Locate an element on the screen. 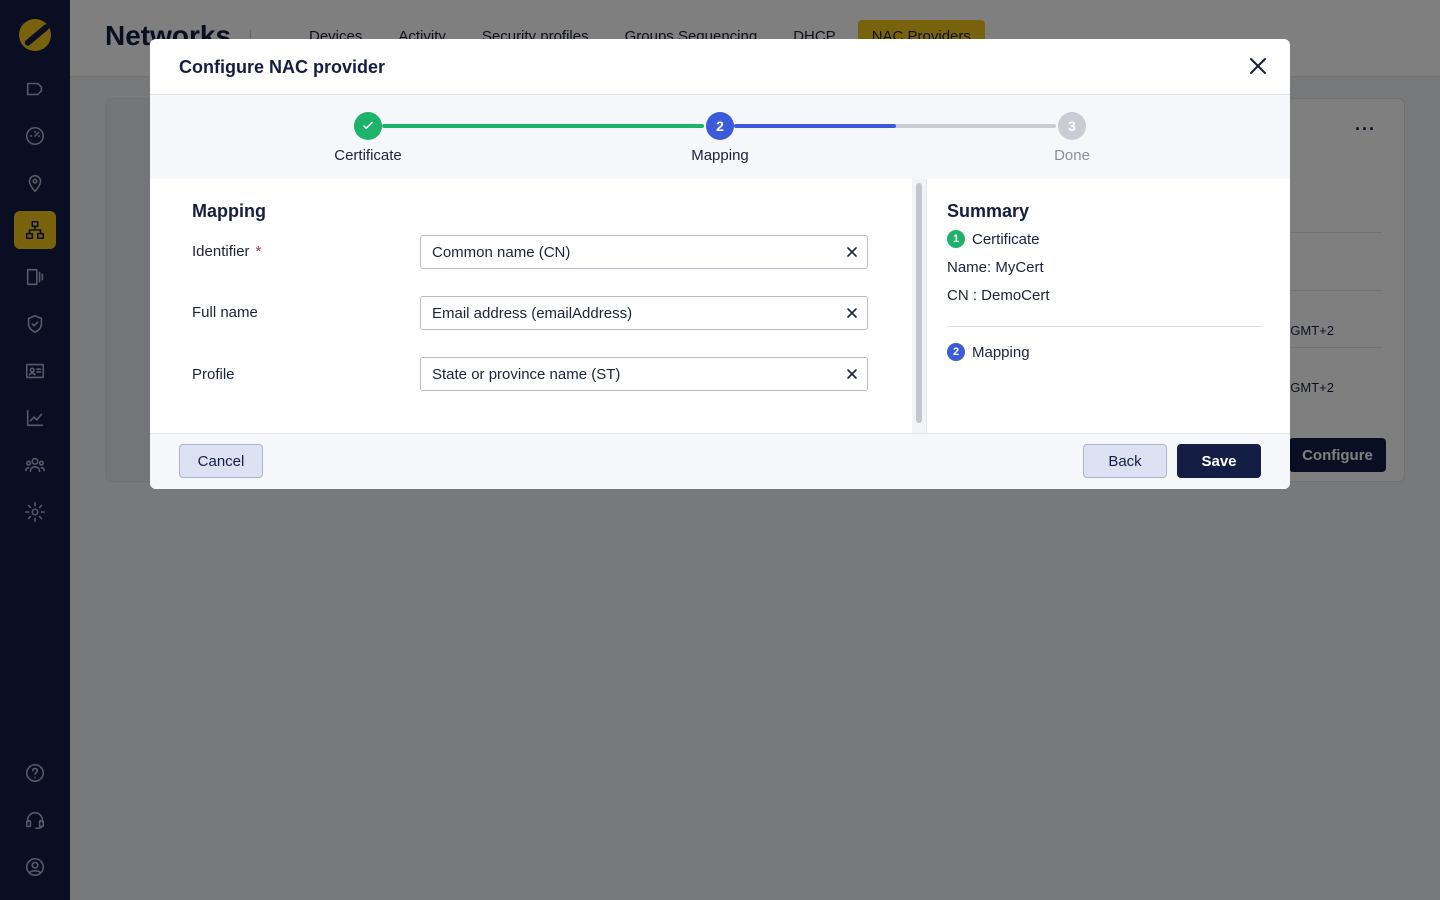 Image resolution: width=1440 pixels, height=900 pixels. check-icon is located at coordinates (368, 125).